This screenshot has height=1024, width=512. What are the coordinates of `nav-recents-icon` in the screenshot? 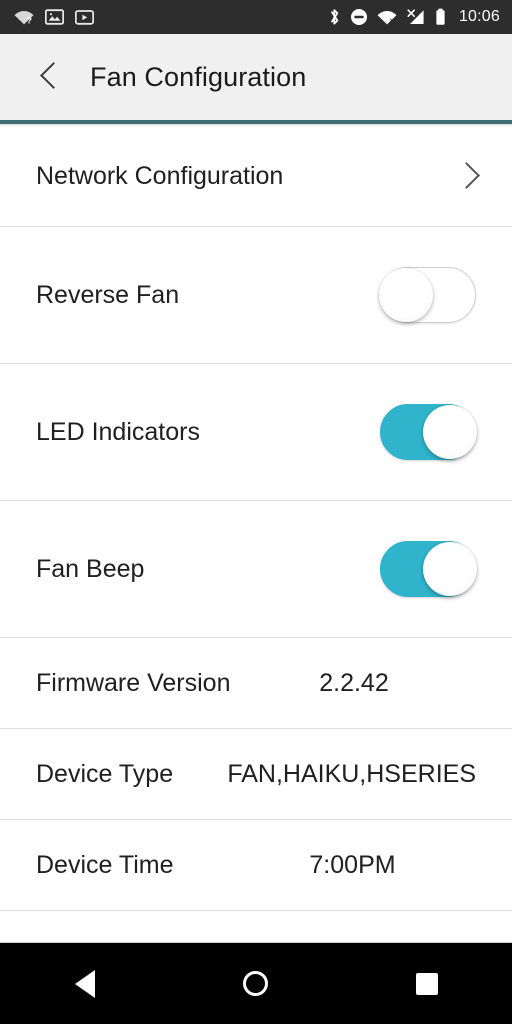 It's located at (426, 983).